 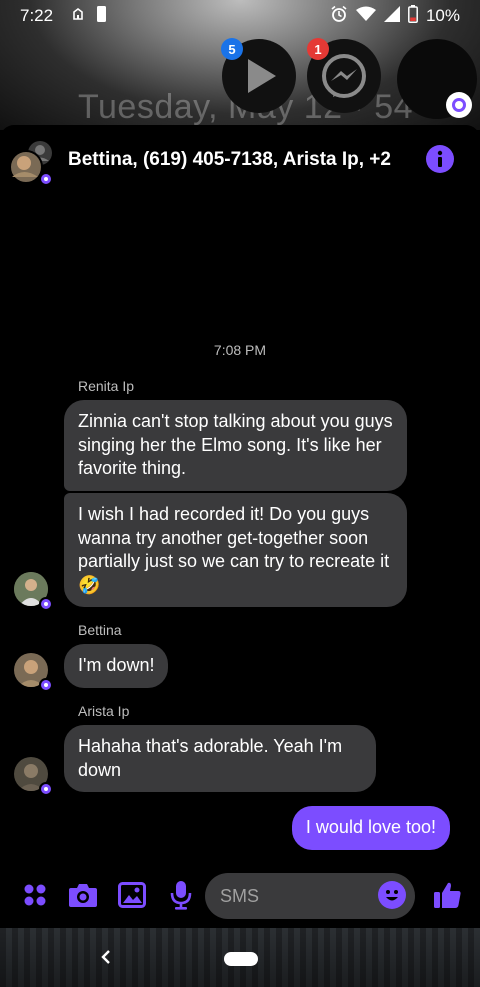 What do you see at coordinates (181, 895) in the screenshot?
I see `microphone-icon` at bounding box center [181, 895].